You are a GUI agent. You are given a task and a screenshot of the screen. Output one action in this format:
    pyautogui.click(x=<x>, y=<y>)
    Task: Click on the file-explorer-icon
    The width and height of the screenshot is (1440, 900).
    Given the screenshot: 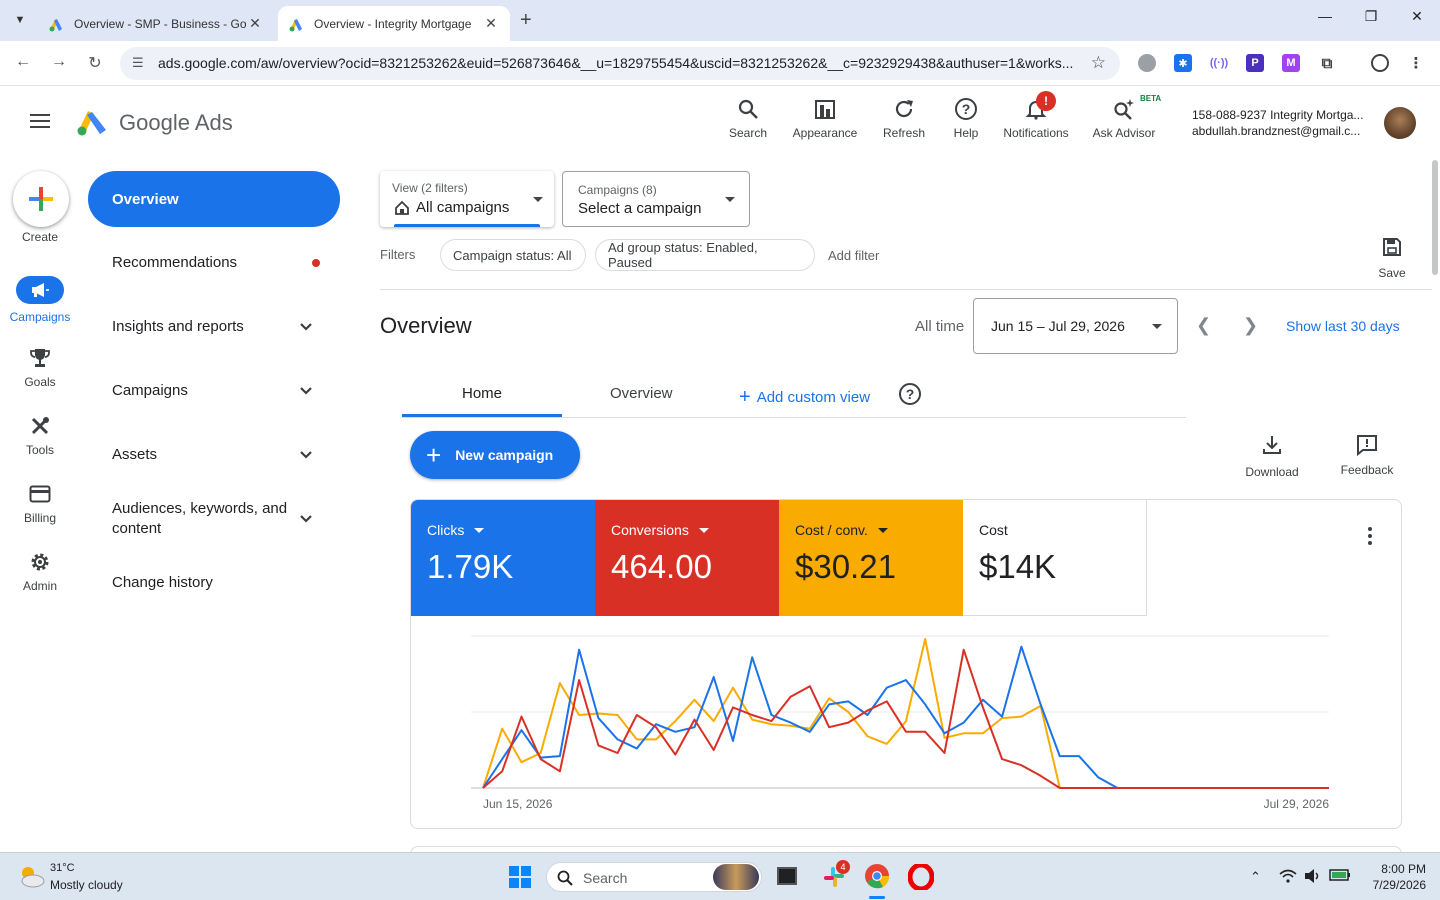 What is the action you would take?
    pyautogui.click(x=787, y=876)
    